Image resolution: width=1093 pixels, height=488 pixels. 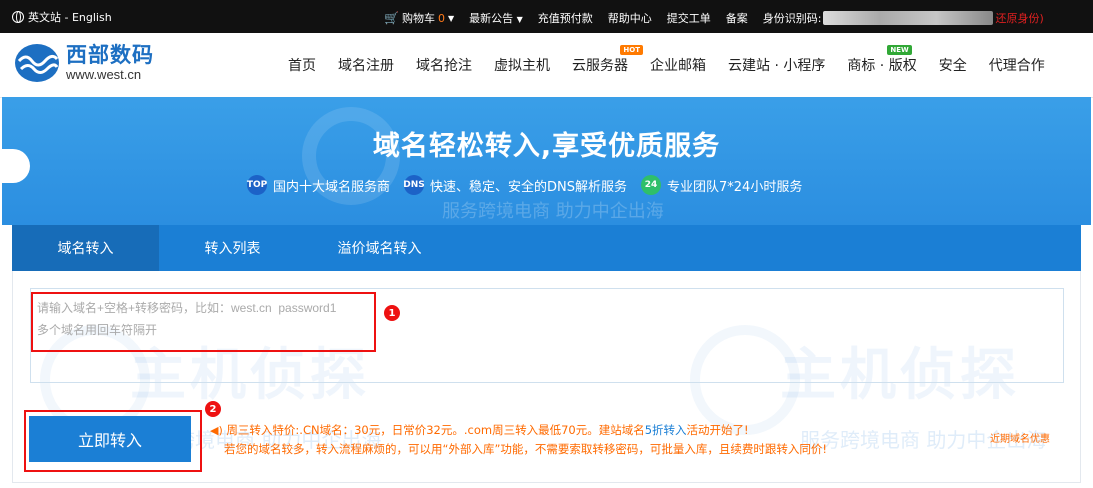 I want to click on tab-premium-transfer: 溢价域名转入, so click(x=379, y=248).